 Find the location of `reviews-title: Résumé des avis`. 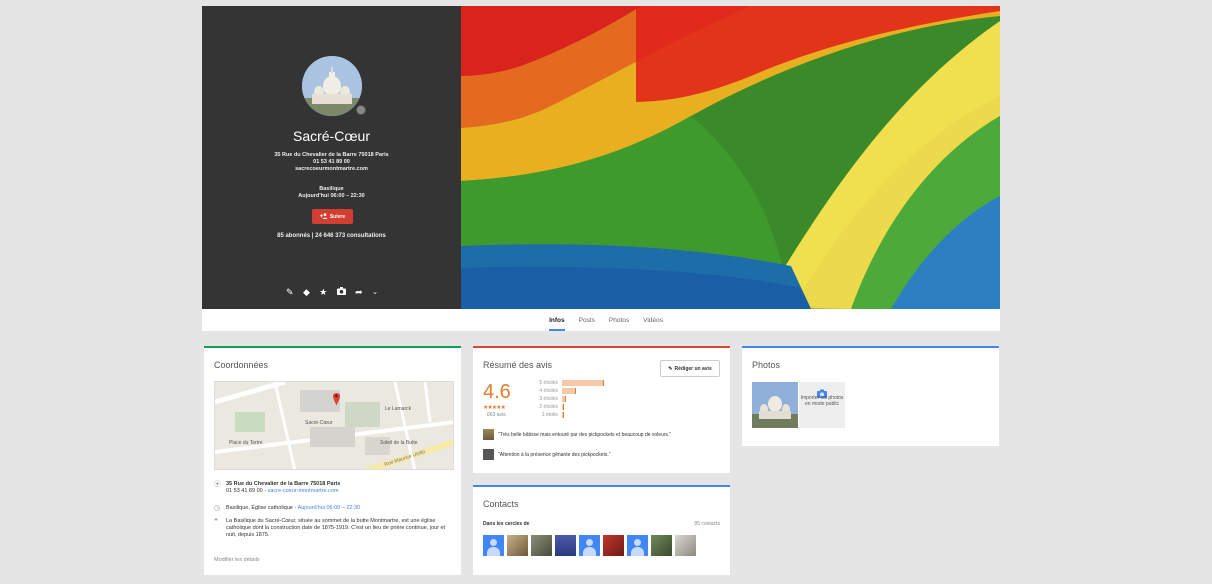

reviews-title: Résumé des avis is located at coordinates (518, 365).